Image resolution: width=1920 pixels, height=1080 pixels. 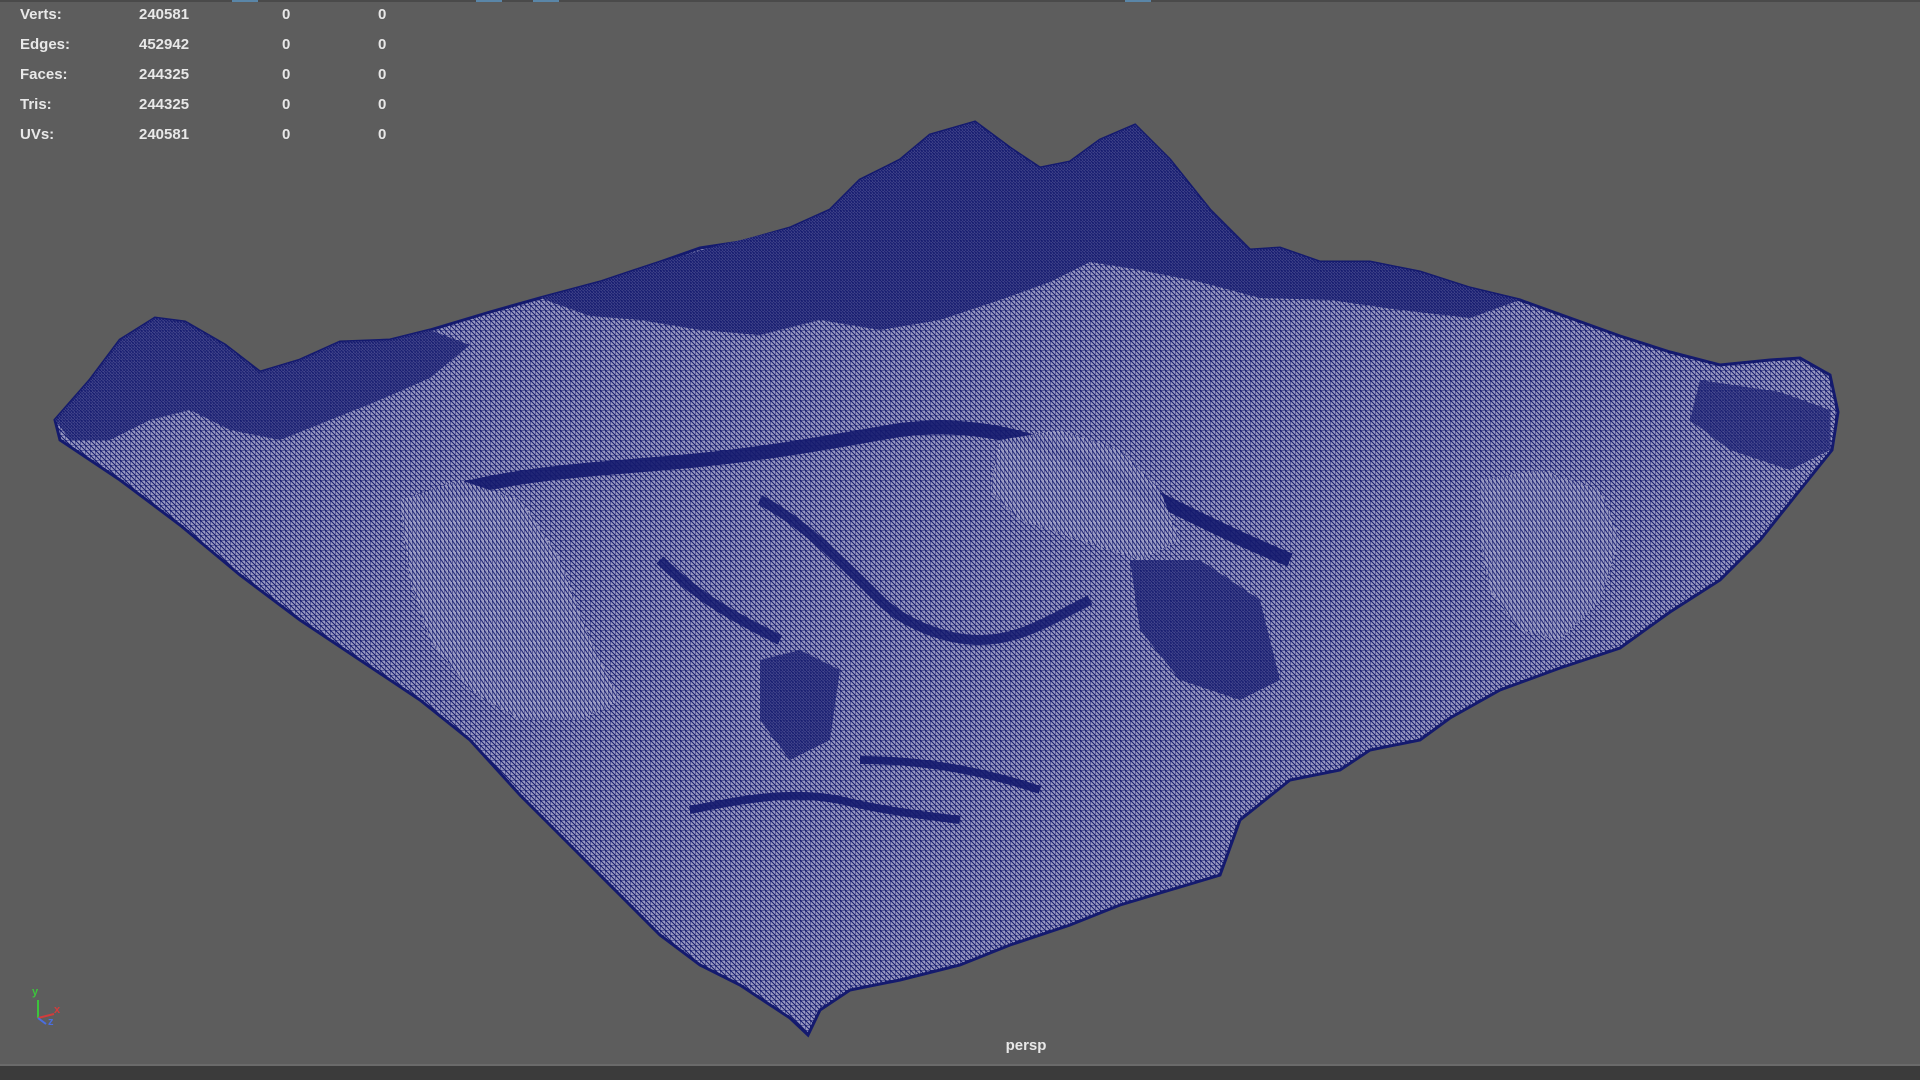 I want to click on hud-total: 452942, so click(x=164, y=44).